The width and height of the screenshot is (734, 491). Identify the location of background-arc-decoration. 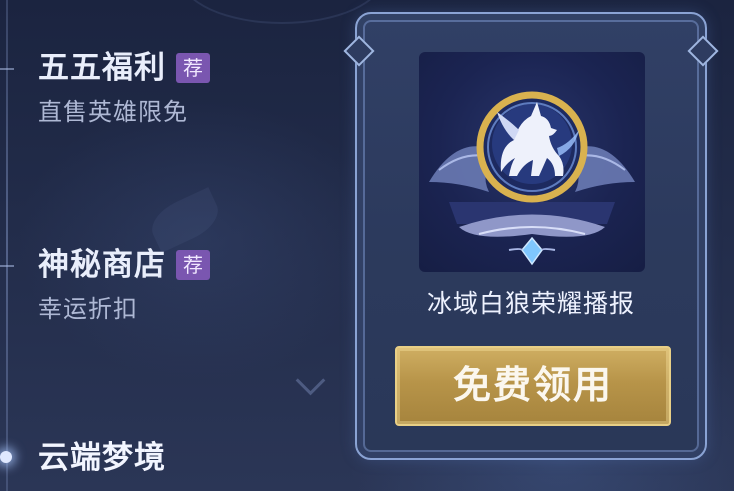
(282, 12).